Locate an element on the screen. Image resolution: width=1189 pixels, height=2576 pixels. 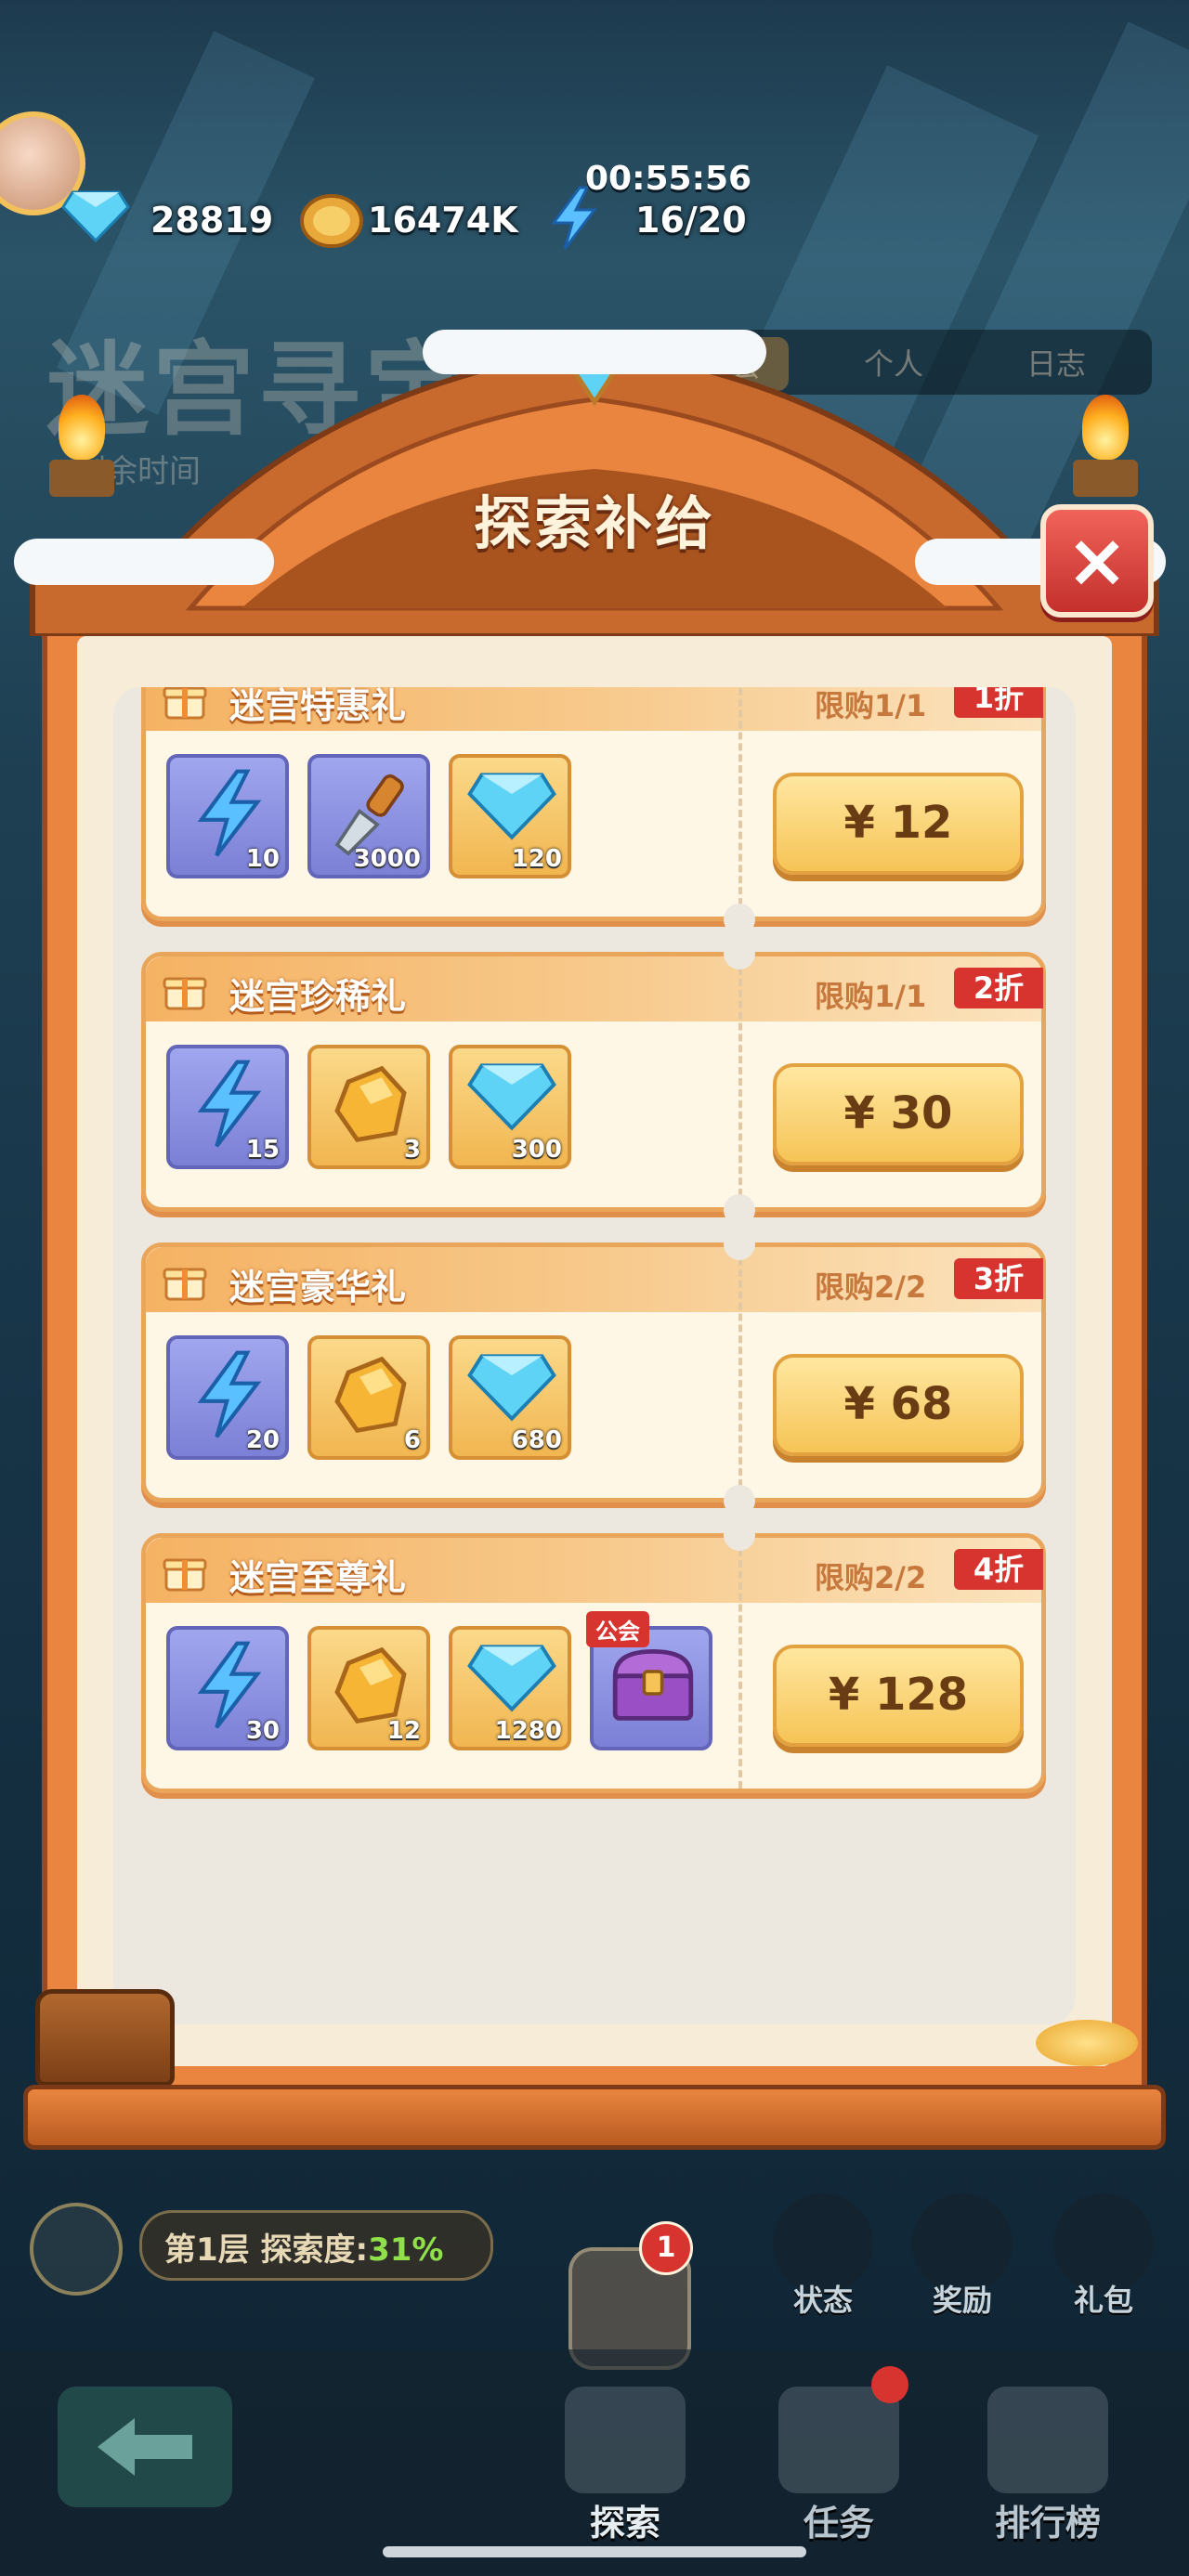
pack-card: 迷宫珍稀礼 限购1/1 2折 15 3 300 ¥ 30 is located at coordinates (593, 1082).